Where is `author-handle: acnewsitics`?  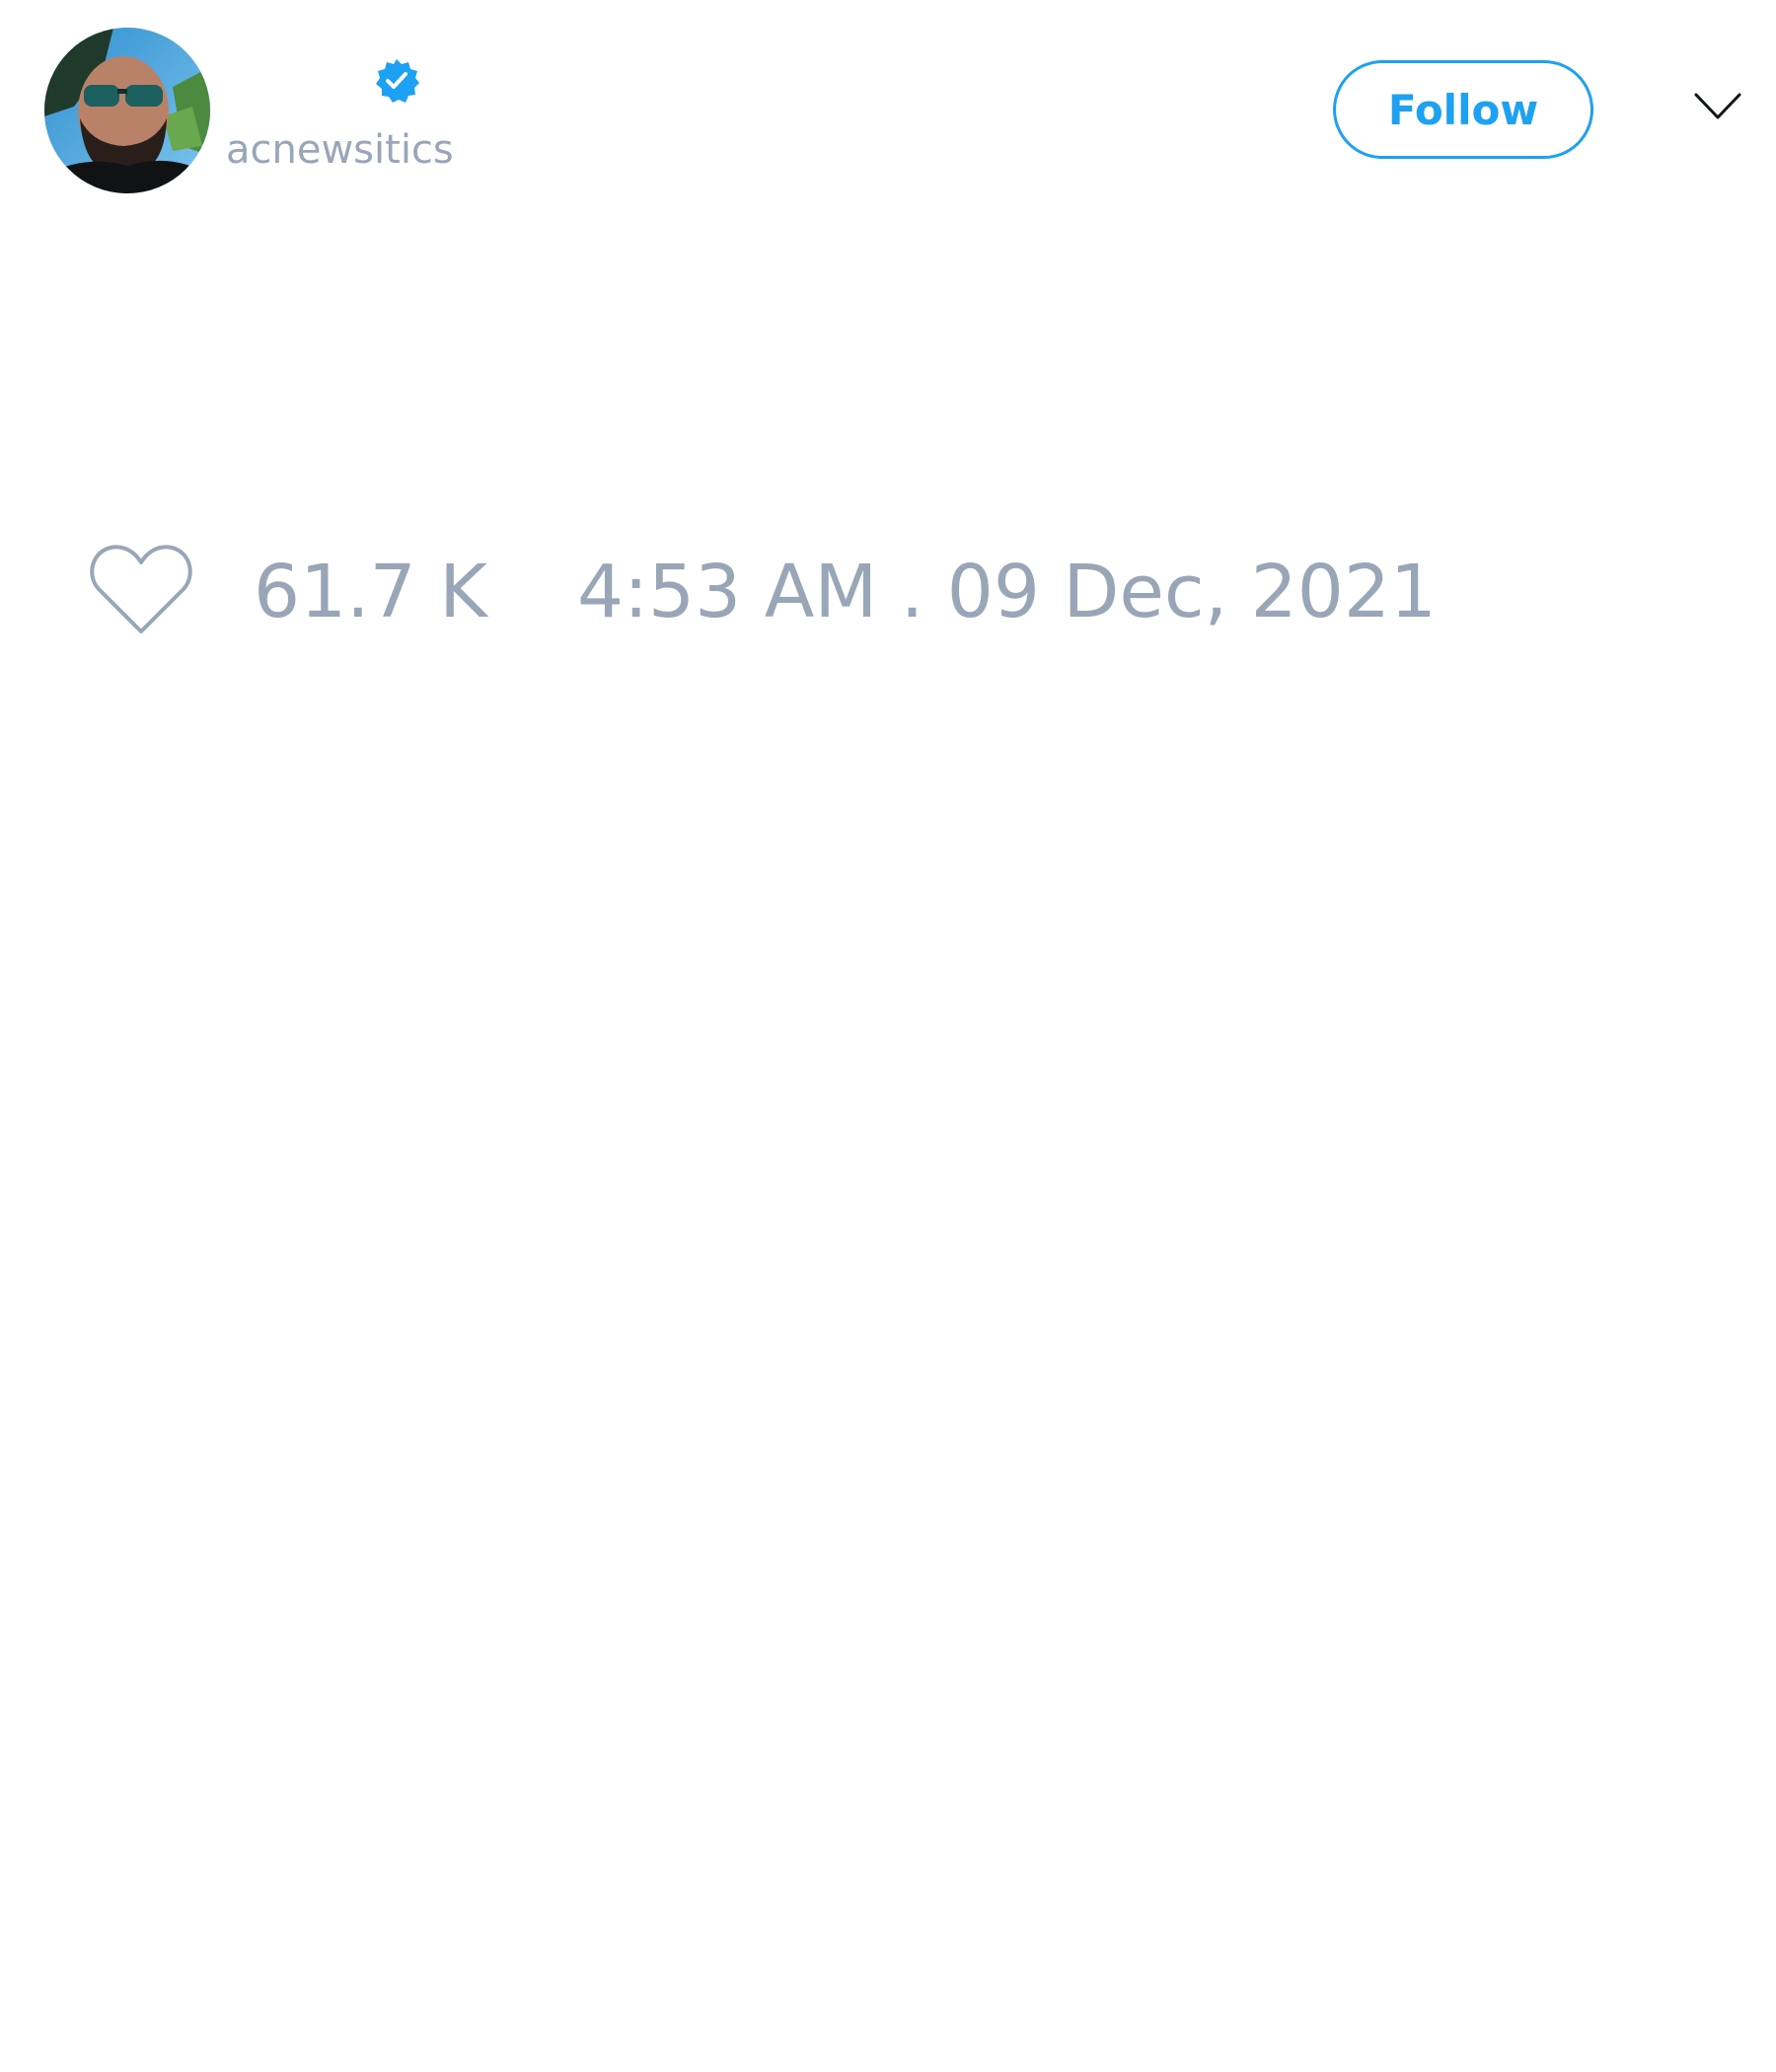
author-handle: acnewsitics is located at coordinates (340, 150).